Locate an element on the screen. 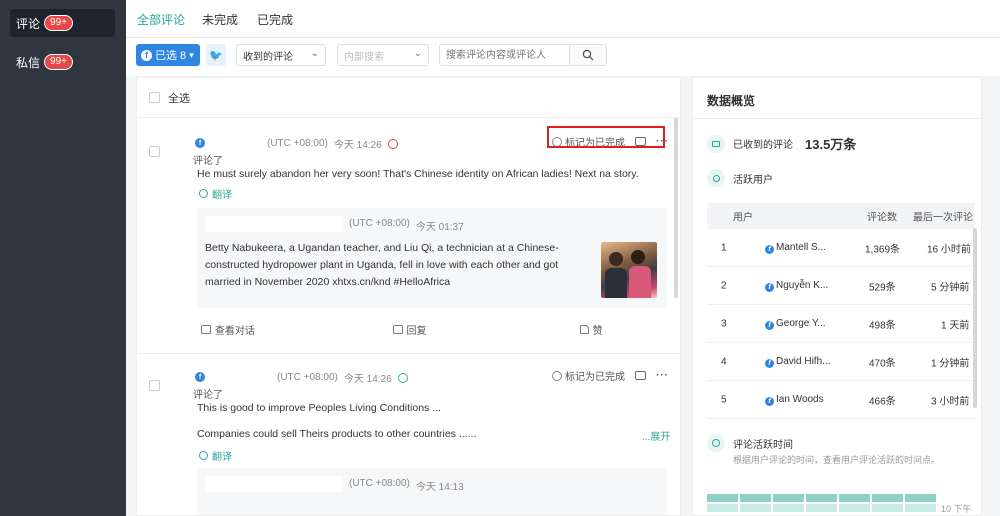 This screenshot has height=516, width=1000. thumbs-up-icon is located at coordinates (584, 329).